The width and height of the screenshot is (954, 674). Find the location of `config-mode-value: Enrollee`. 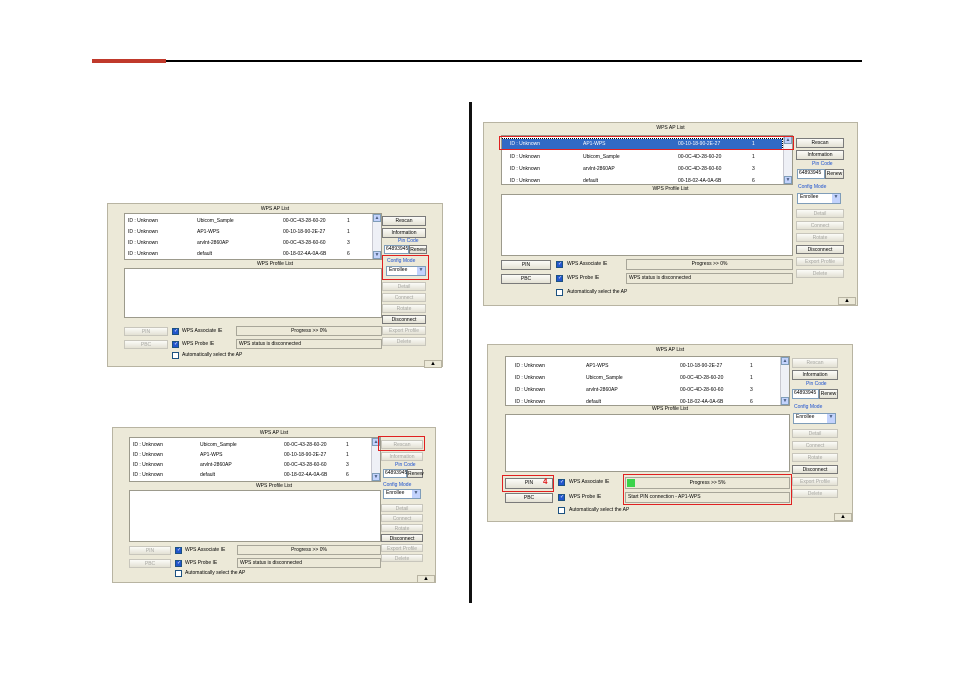

config-mode-value: Enrollee is located at coordinates (805, 417).